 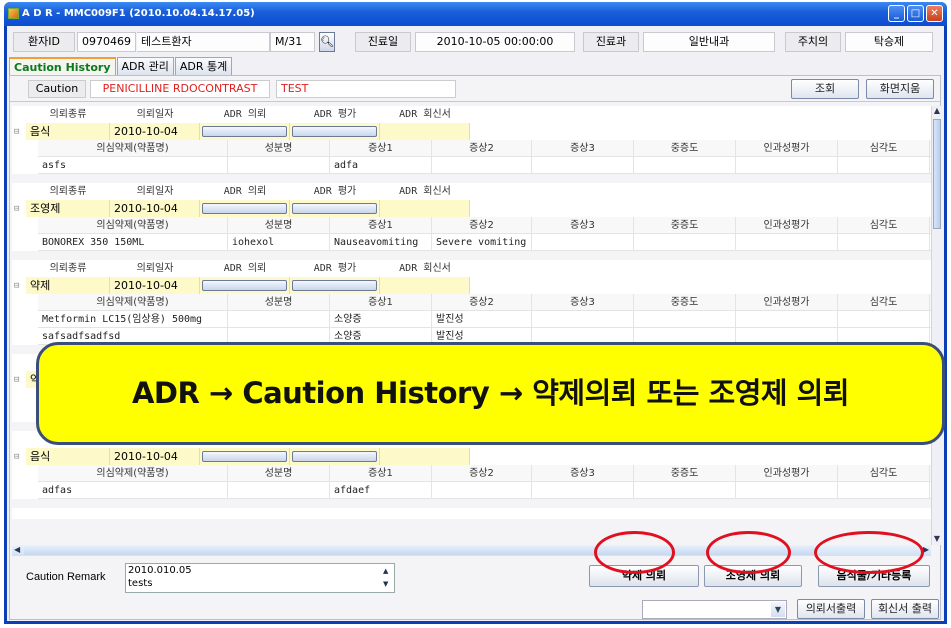 I want to click on search-button: 조회, so click(x=825, y=89).